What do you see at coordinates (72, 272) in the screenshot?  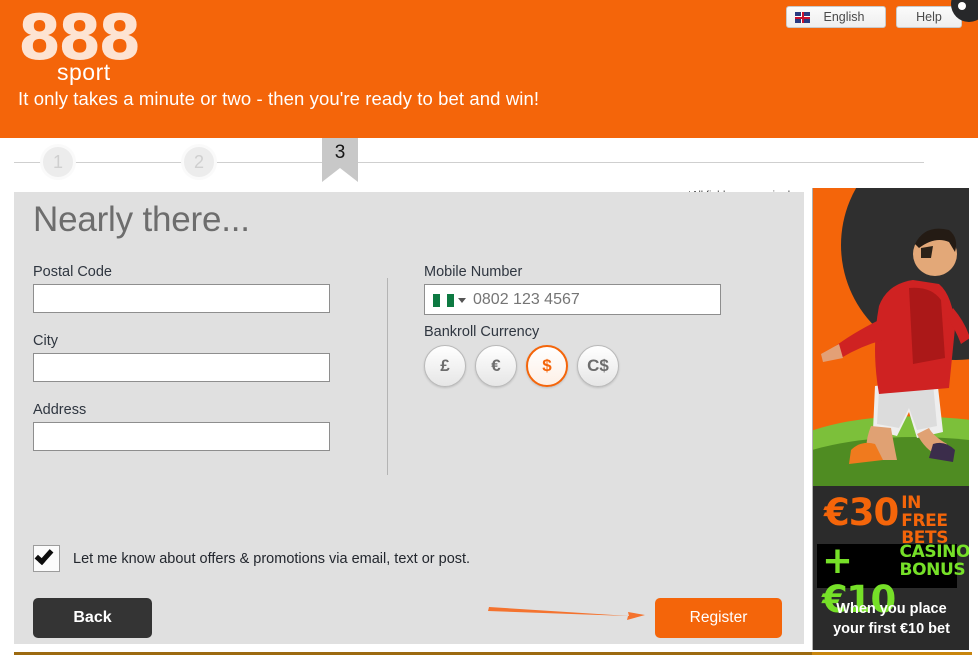 I see `postal-code-label: Postal Code` at bounding box center [72, 272].